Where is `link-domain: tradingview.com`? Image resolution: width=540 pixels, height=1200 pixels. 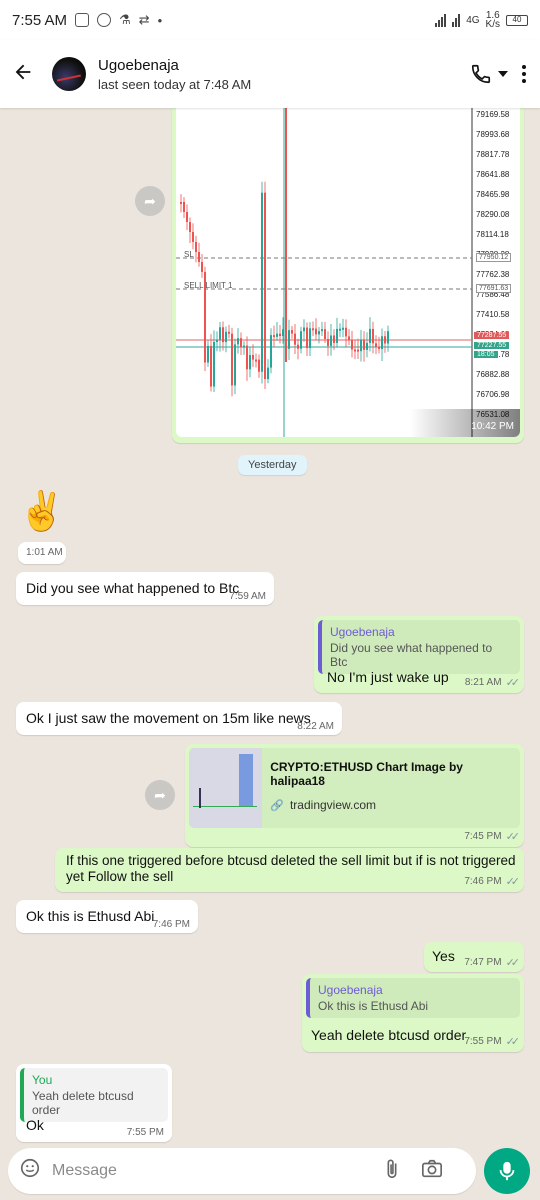 link-domain: tradingview.com is located at coordinates (333, 805).